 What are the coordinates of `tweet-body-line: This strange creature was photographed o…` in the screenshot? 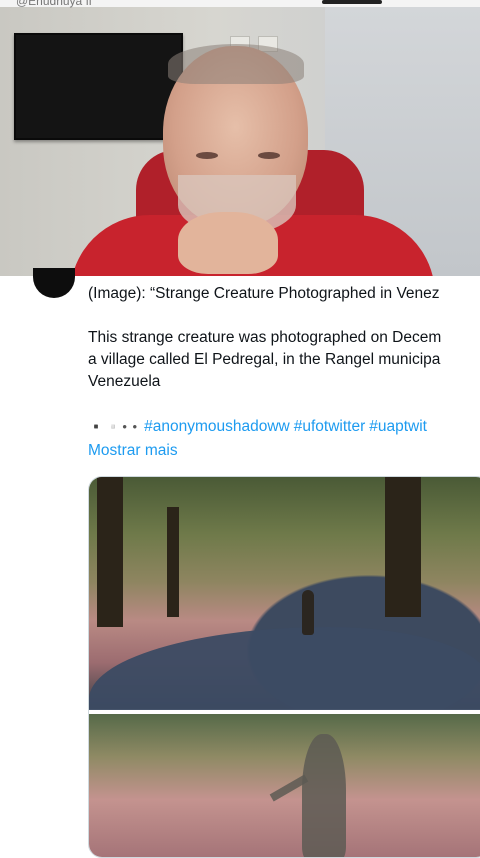 It's located at (265, 337).